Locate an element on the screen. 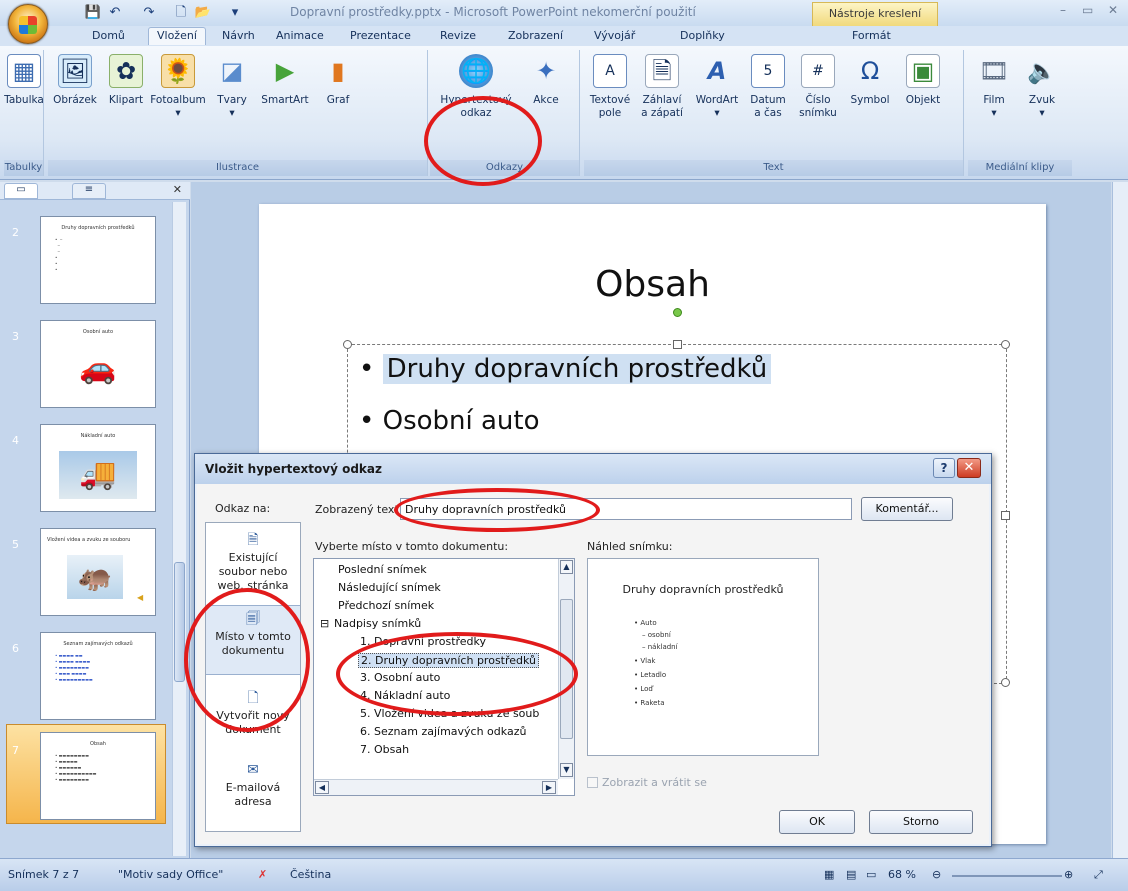  panel-close-icon: ✕ is located at coordinates (177, 189).